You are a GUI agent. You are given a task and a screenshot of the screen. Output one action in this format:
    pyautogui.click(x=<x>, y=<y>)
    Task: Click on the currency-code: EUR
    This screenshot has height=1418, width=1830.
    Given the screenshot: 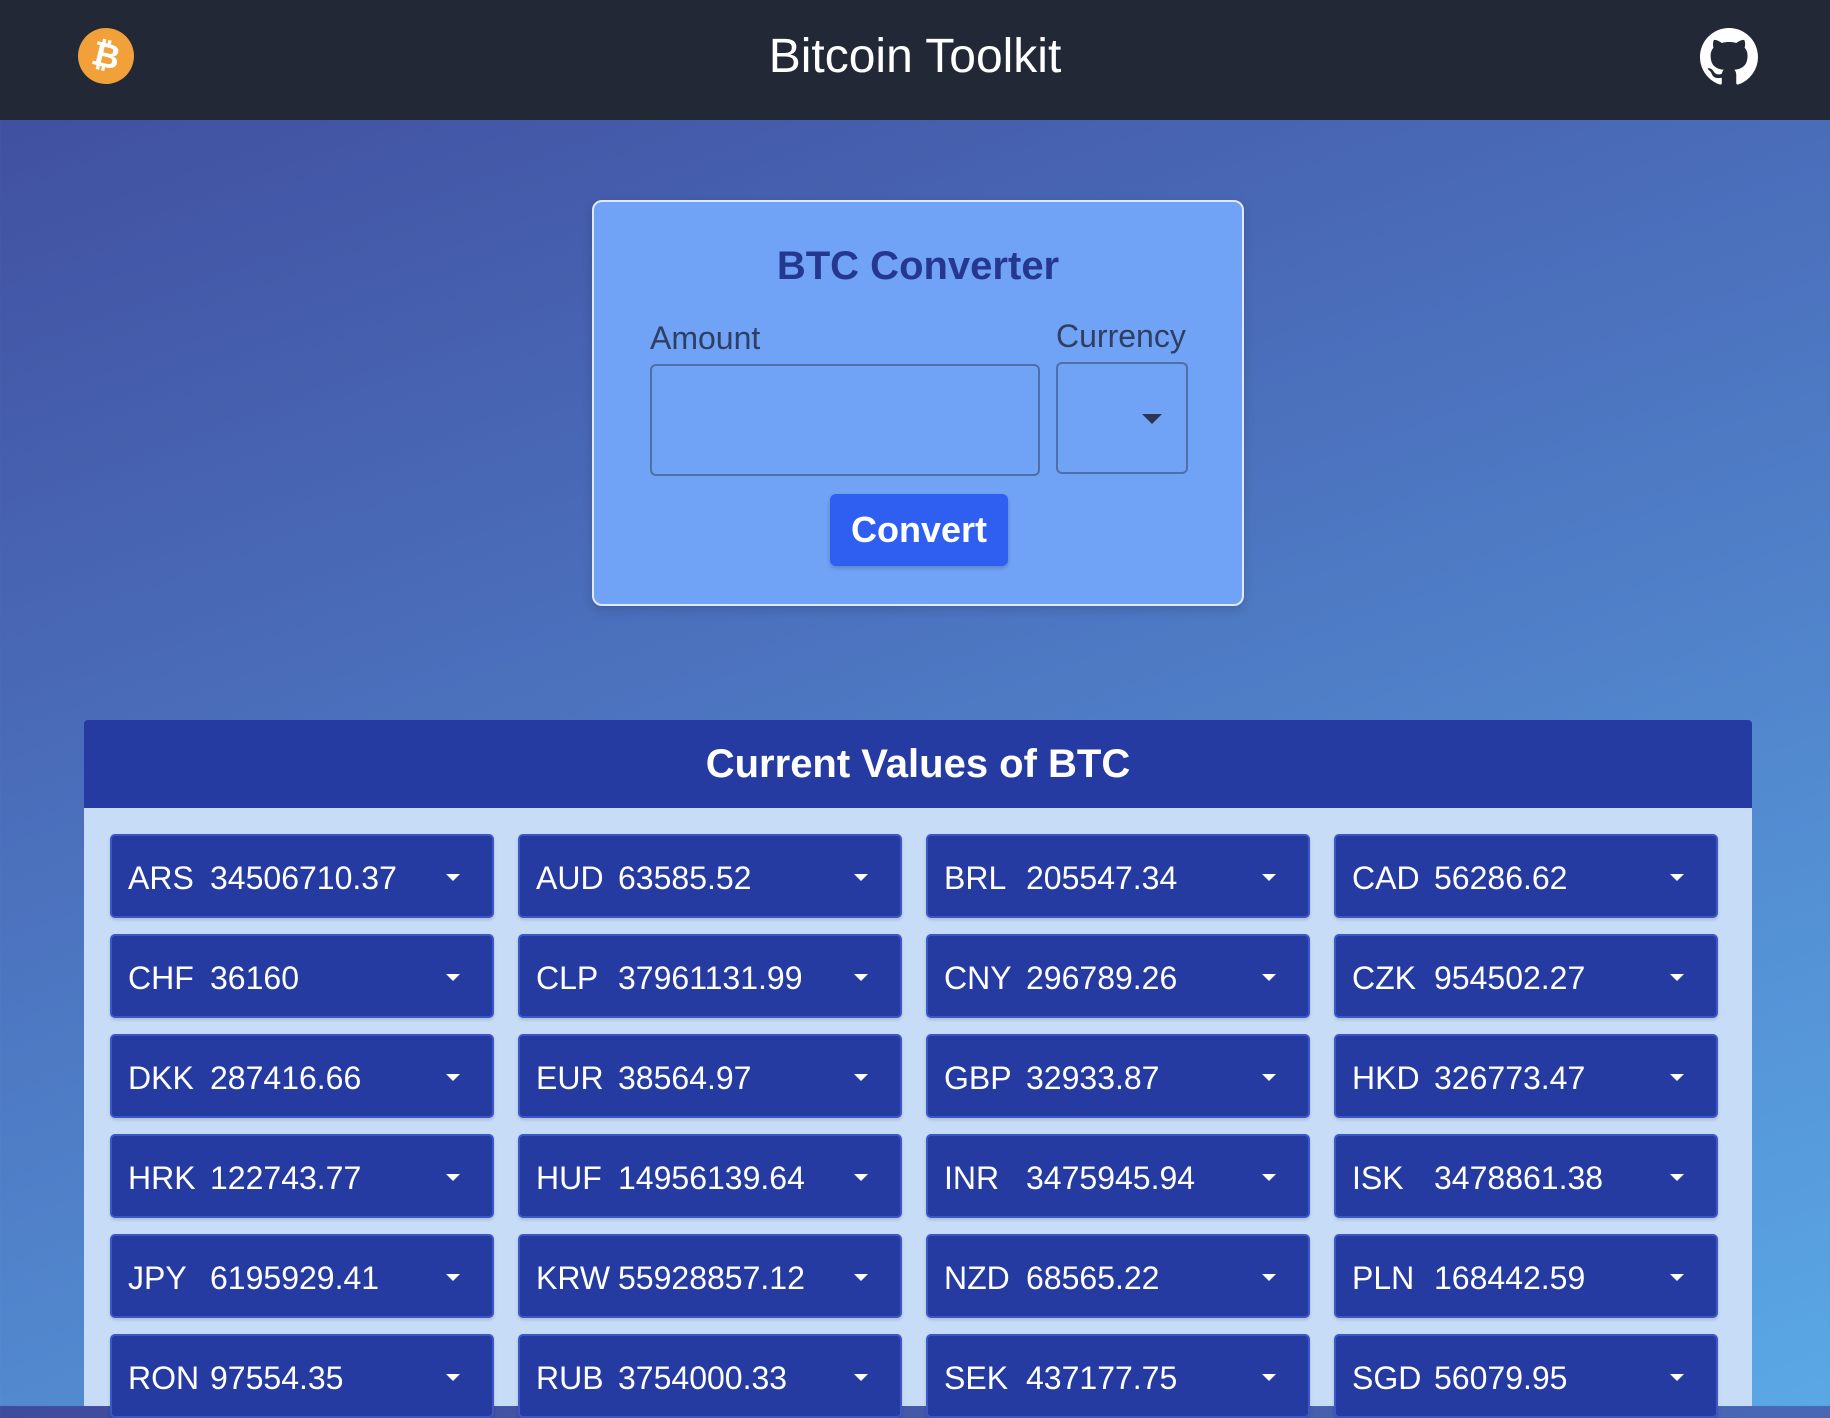 What is the action you would take?
    pyautogui.click(x=570, y=1078)
    